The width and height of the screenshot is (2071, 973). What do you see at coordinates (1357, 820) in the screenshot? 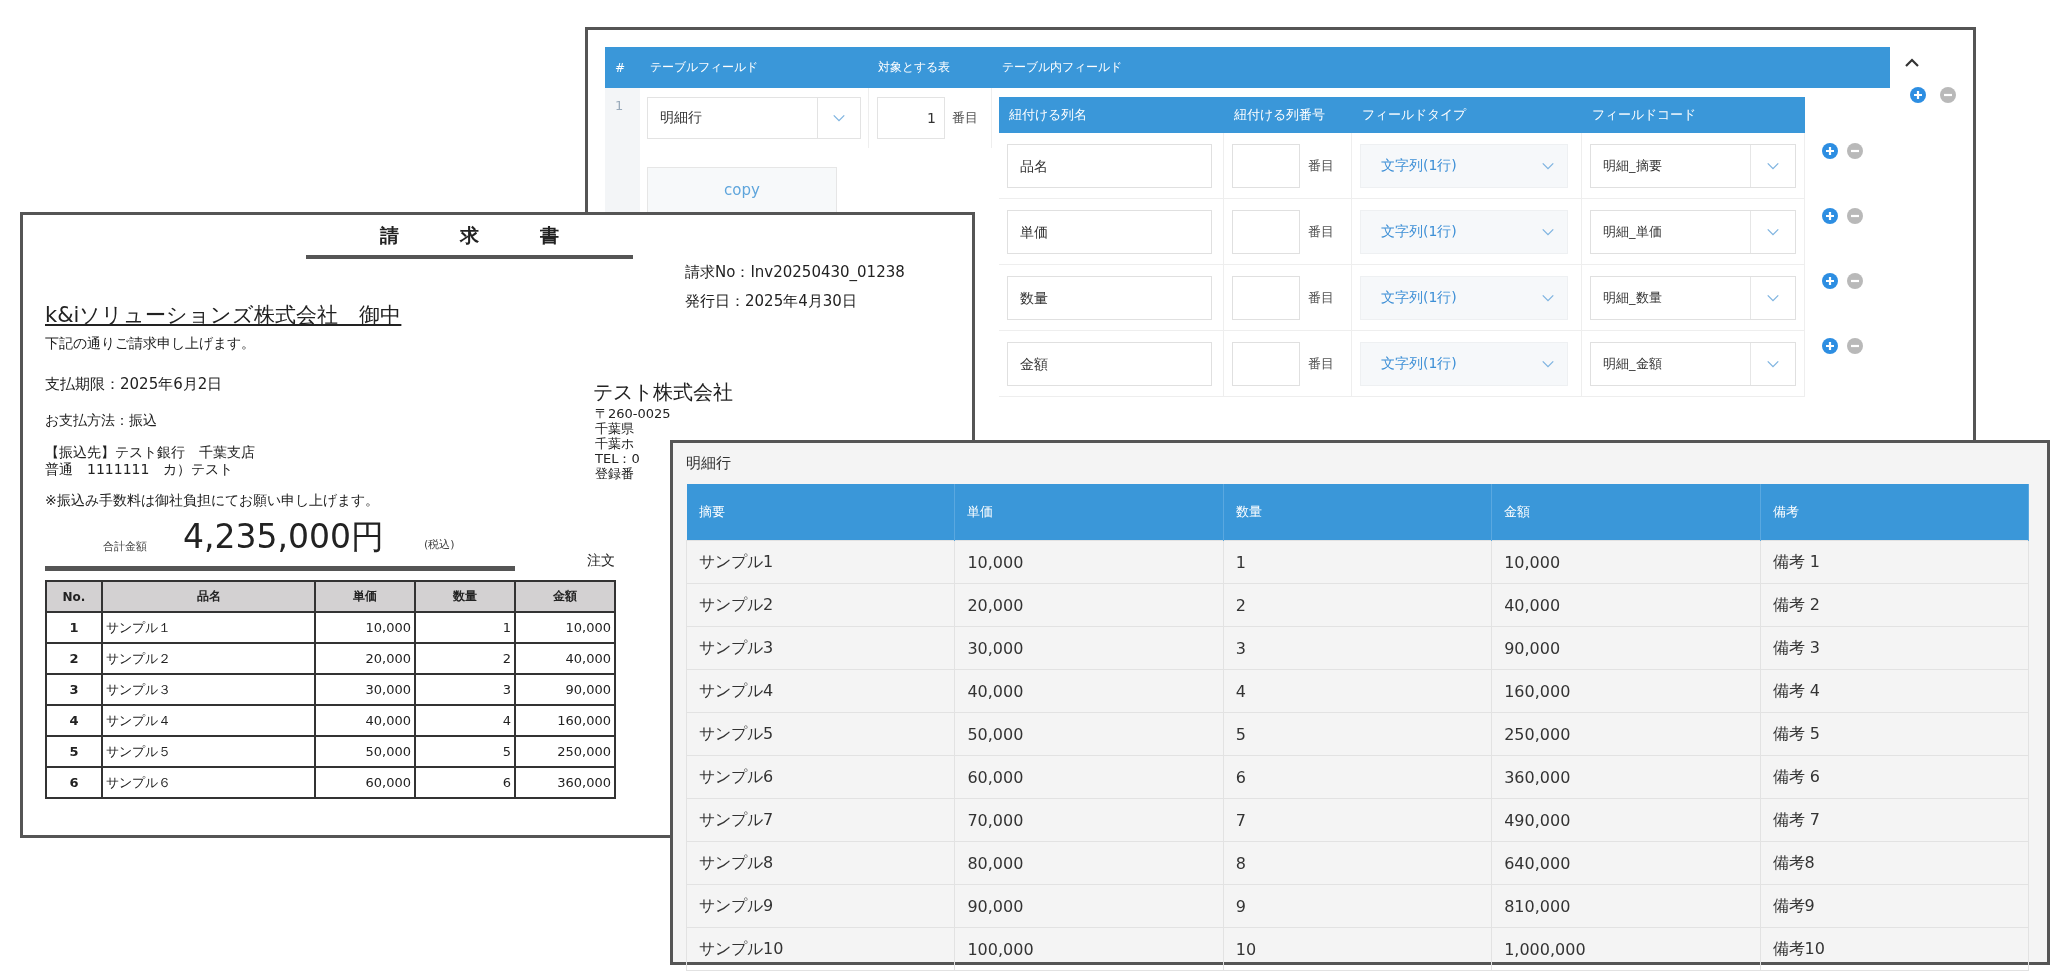
I see `table-cell: 7` at bounding box center [1357, 820].